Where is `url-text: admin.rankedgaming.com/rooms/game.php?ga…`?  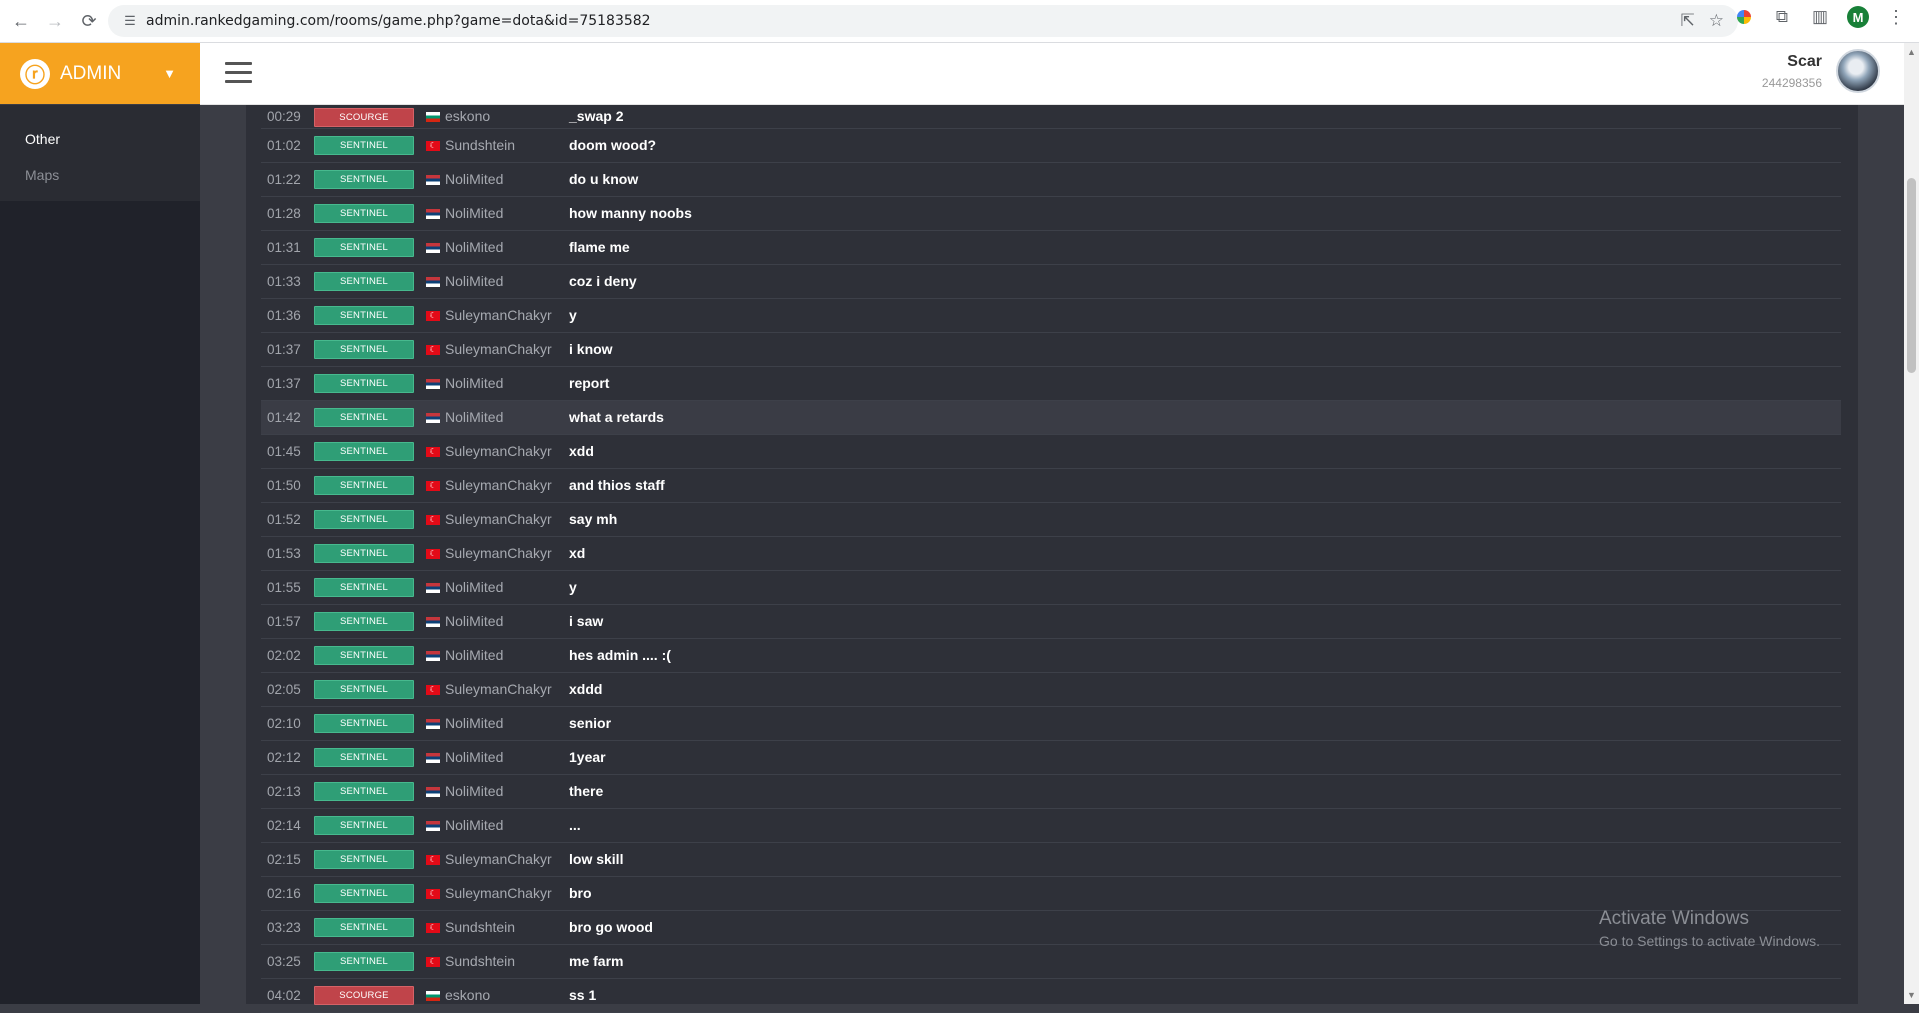 url-text: admin.rankedgaming.com/rooms/game.php?ga… is located at coordinates (398, 21).